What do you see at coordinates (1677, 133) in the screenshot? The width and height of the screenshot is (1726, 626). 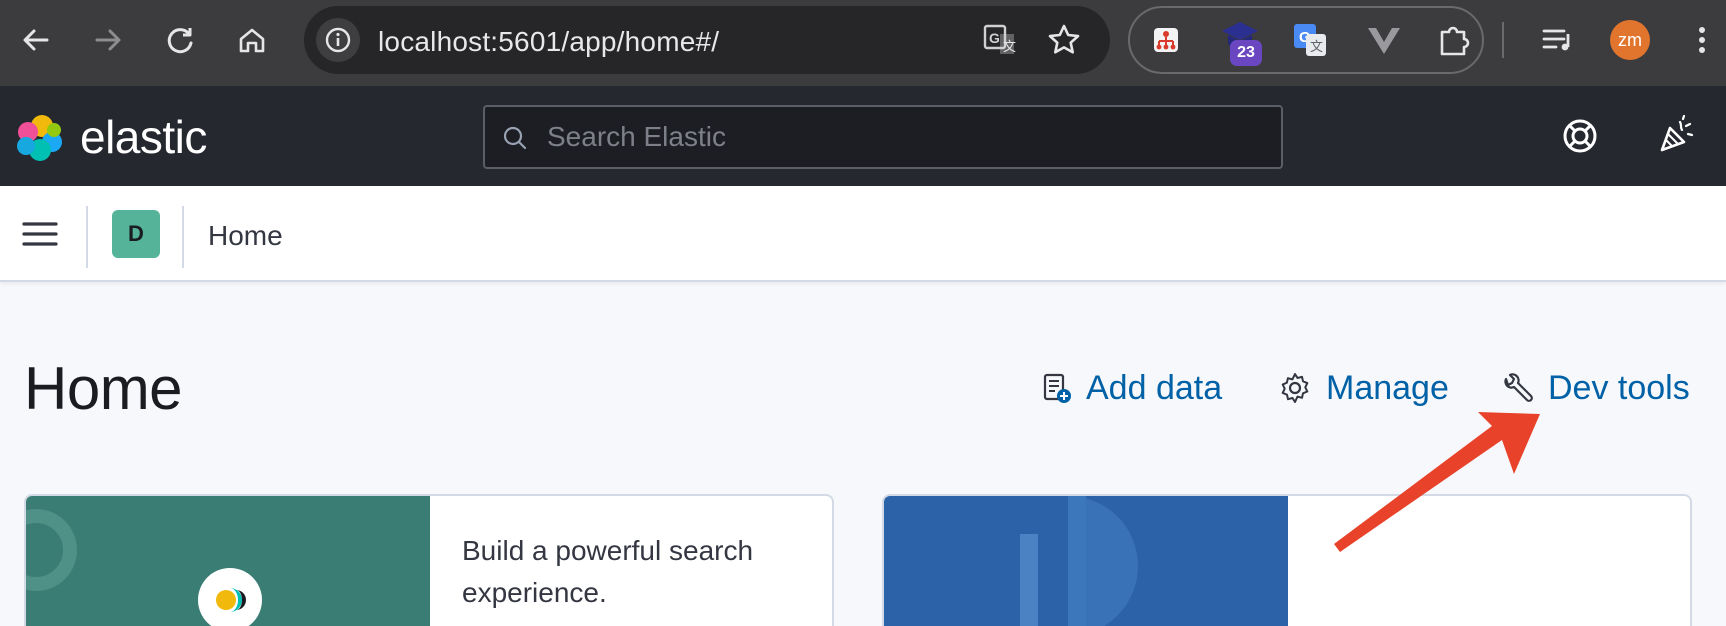 I see `party-popper-icon` at bounding box center [1677, 133].